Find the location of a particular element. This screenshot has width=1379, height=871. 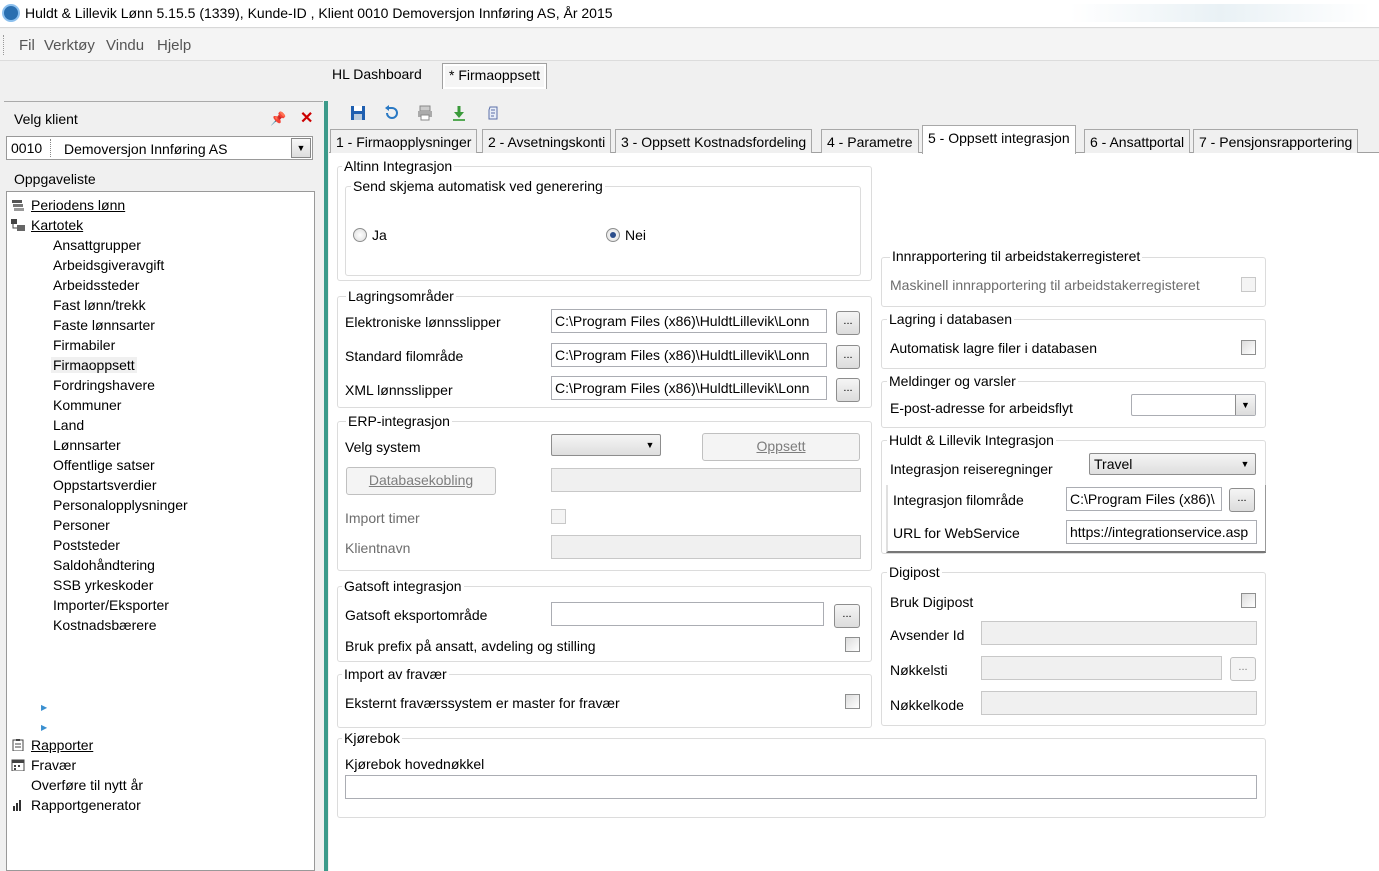

tree-item-ansattgrupper: Ansattgrupper is located at coordinates (97, 245).